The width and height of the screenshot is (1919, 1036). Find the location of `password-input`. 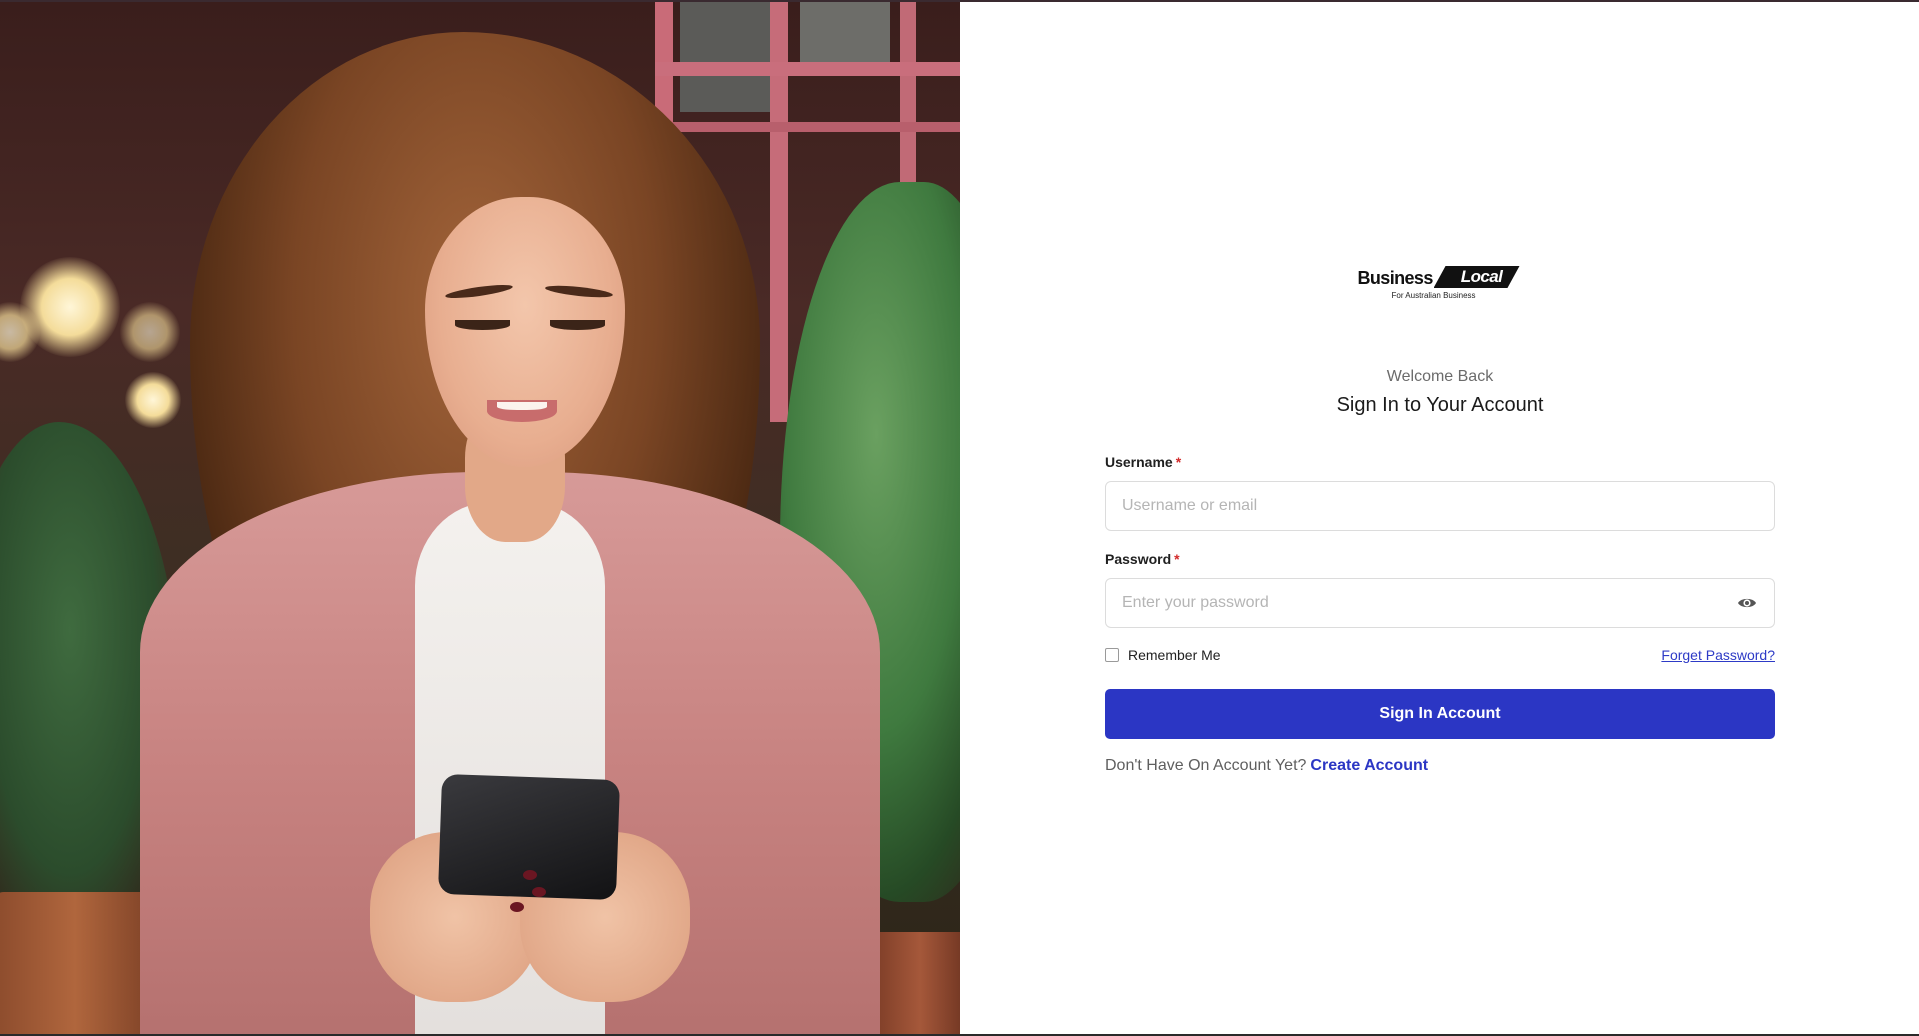

password-input is located at coordinates (1440, 603).